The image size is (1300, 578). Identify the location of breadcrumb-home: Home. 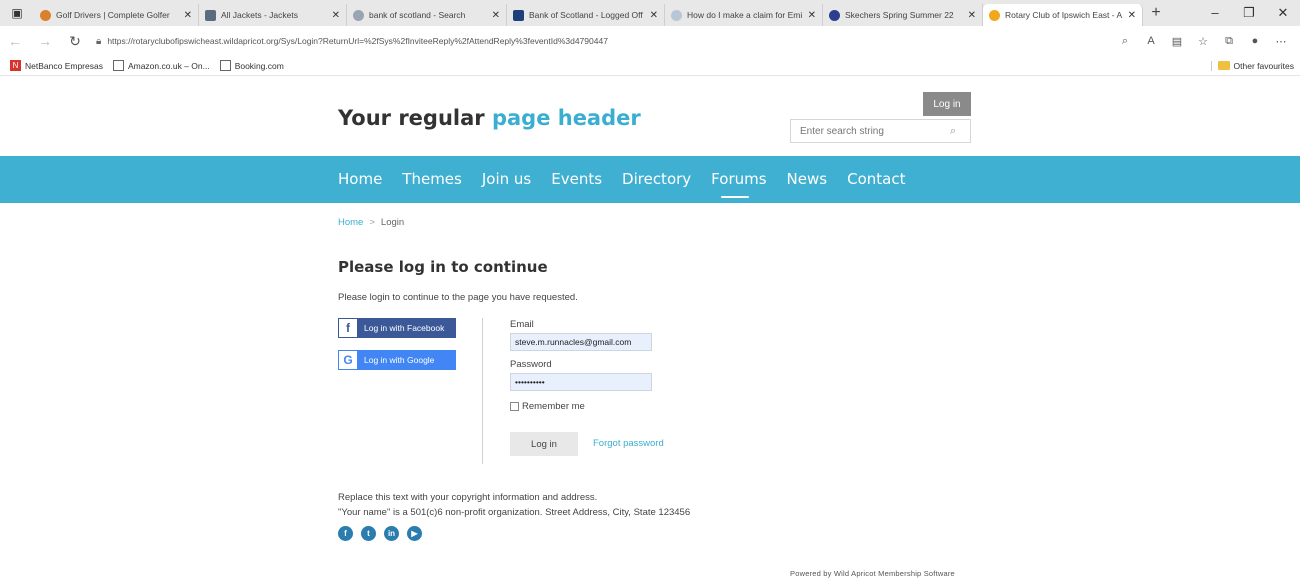
(350, 222).